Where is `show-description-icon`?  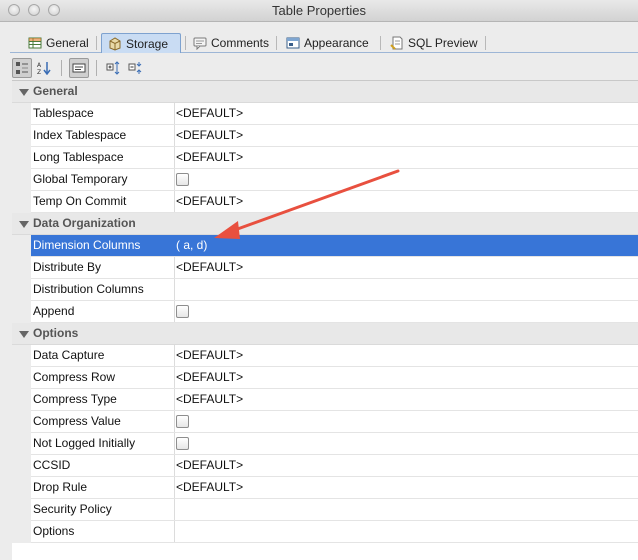 show-description-icon is located at coordinates (79, 68).